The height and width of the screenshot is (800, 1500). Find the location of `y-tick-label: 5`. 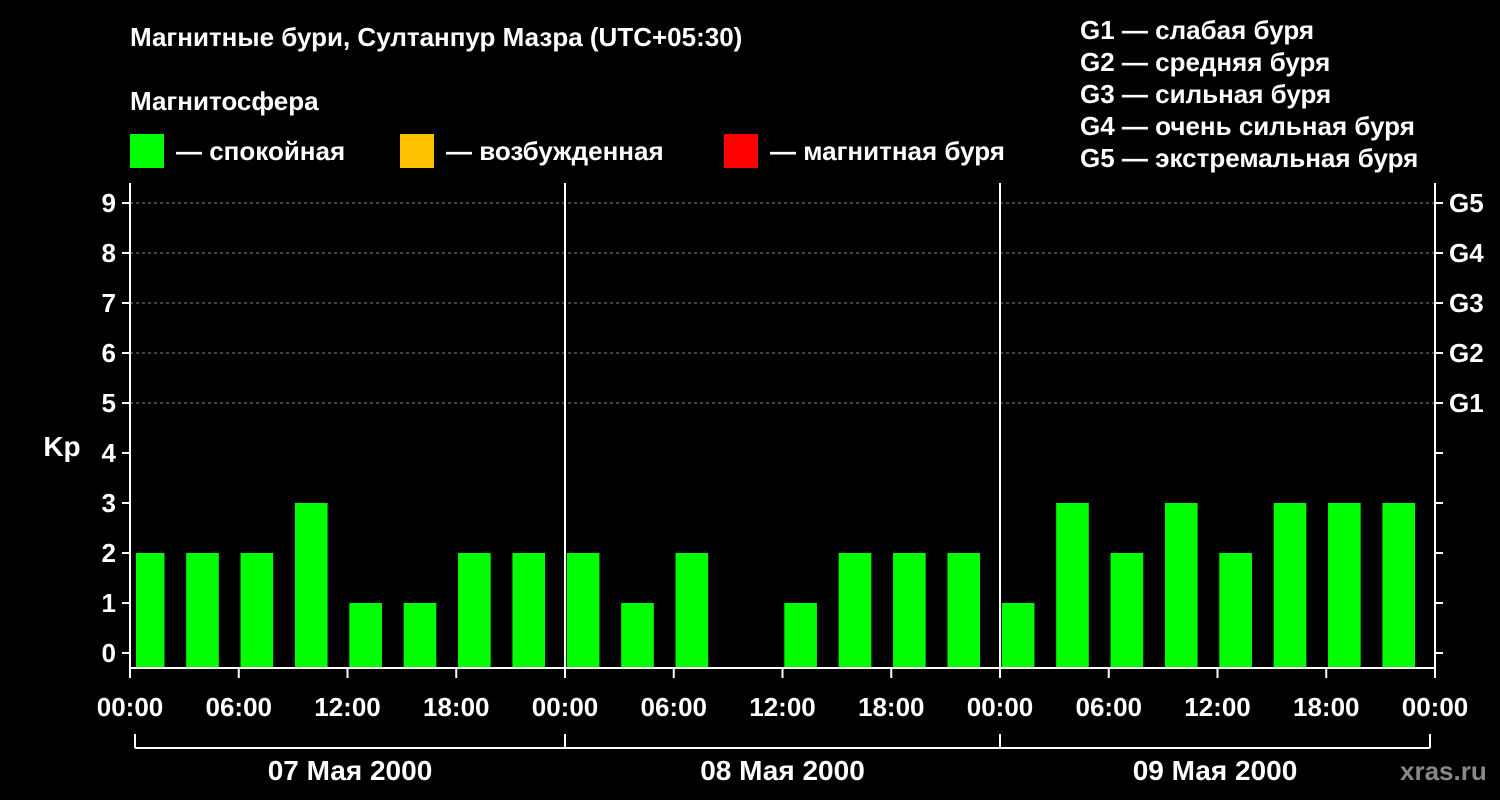

y-tick-label: 5 is located at coordinates (109, 403).